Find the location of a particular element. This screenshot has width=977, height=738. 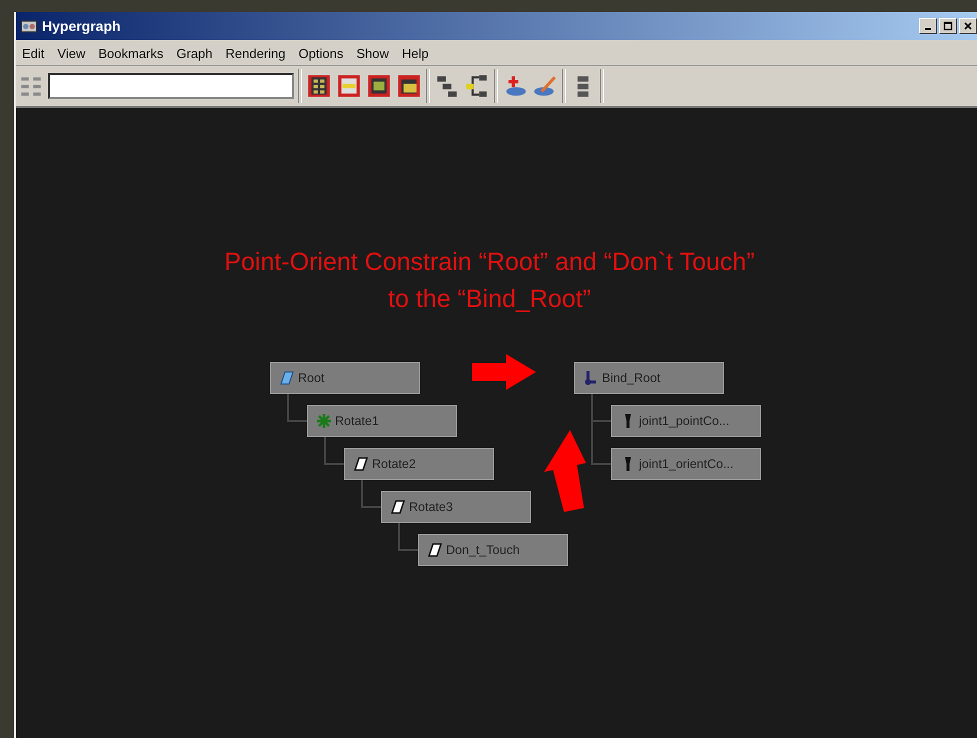

menu-item: Graph is located at coordinates (194, 53).